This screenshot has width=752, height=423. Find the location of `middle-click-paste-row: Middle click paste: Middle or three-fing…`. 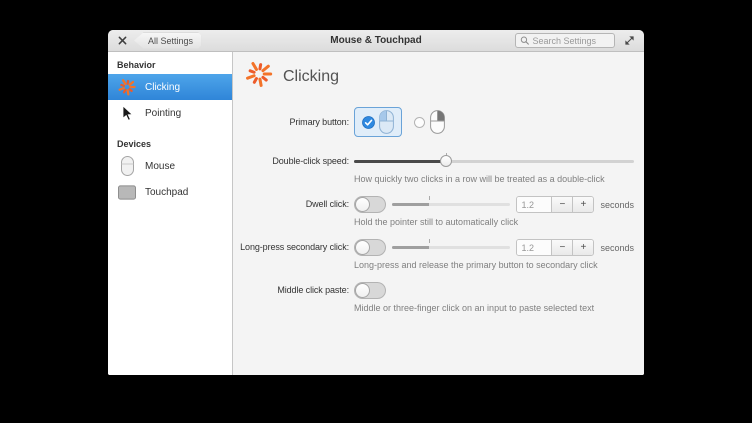

middle-click-paste-row: Middle click paste: Middle or three-fing… is located at coordinates (435, 297).